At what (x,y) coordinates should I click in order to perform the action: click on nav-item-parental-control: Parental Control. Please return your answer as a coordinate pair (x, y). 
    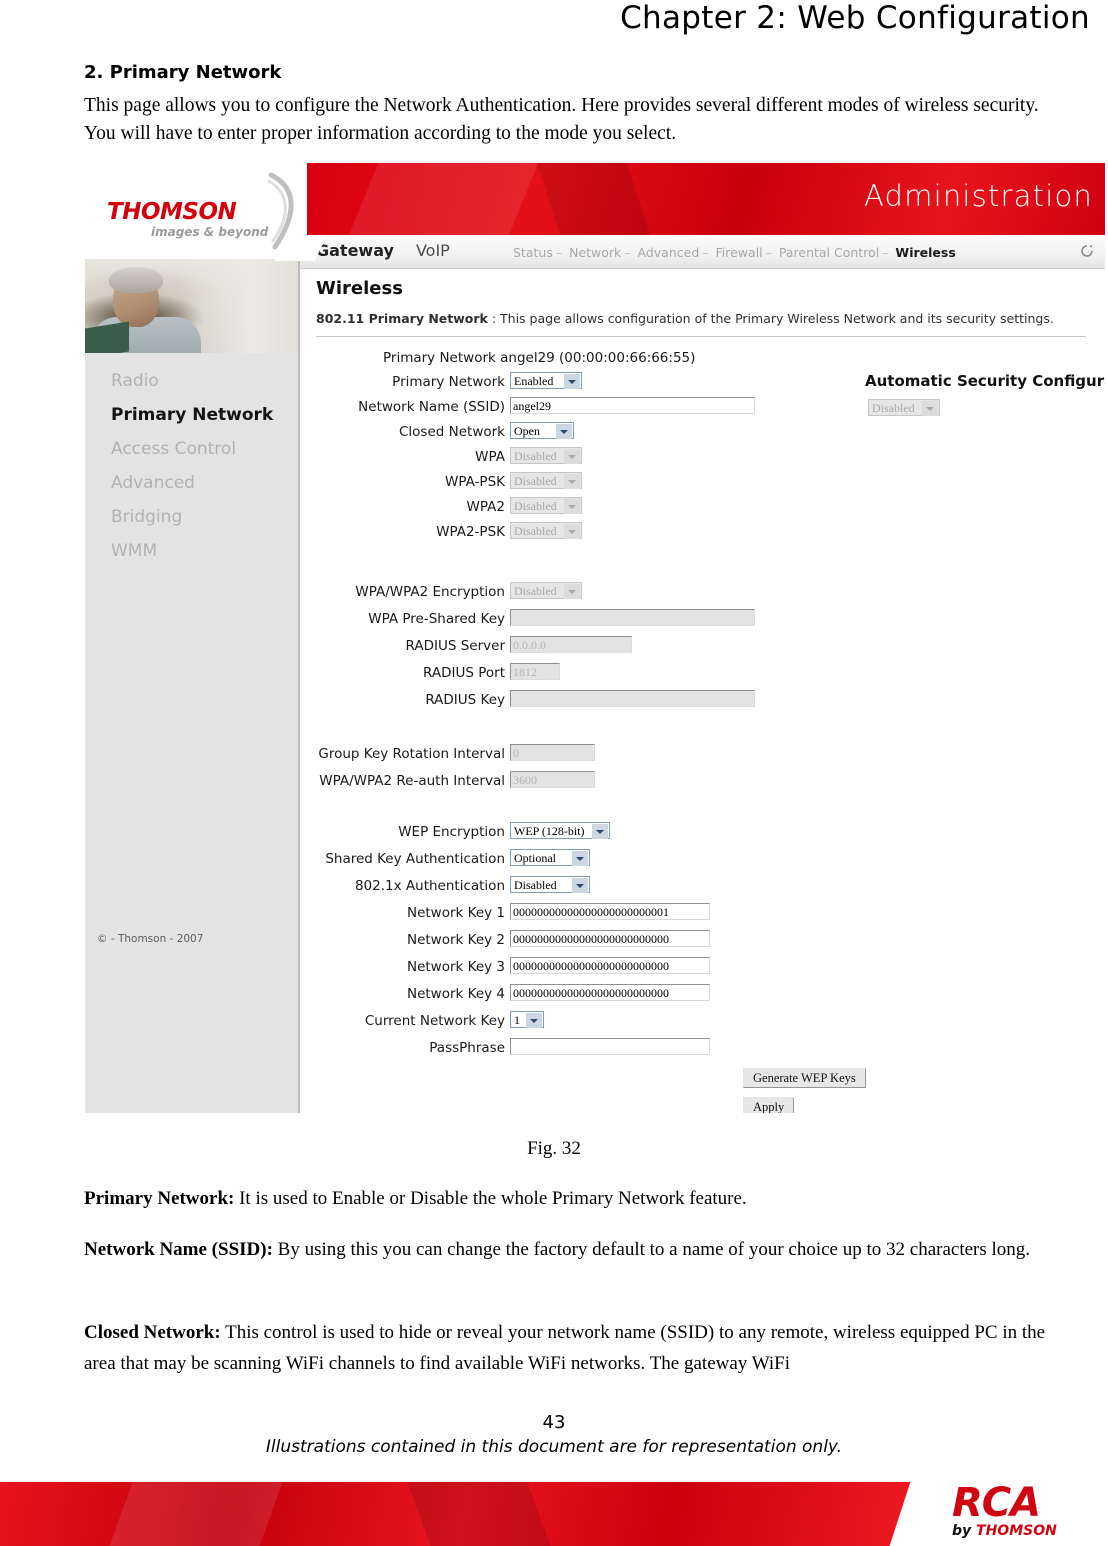
    Looking at the image, I should click on (829, 252).